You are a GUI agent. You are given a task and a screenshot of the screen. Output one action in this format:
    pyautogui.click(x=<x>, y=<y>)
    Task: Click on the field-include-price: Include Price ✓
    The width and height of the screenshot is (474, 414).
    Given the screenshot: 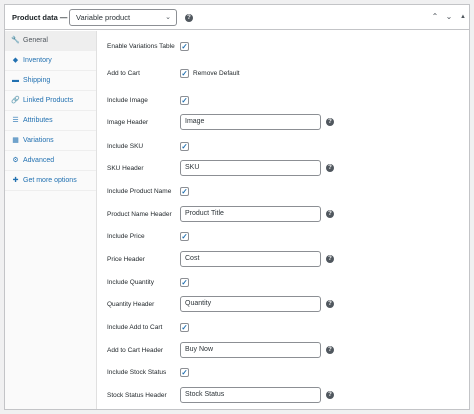 What is the action you would take?
    pyautogui.click(x=283, y=237)
    